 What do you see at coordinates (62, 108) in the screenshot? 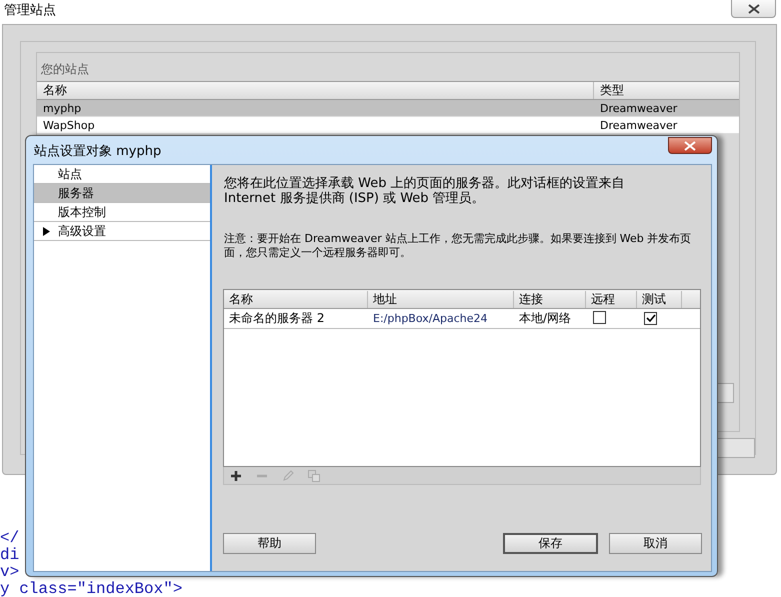
I see `table-cell-text: myphp` at bounding box center [62, 108].